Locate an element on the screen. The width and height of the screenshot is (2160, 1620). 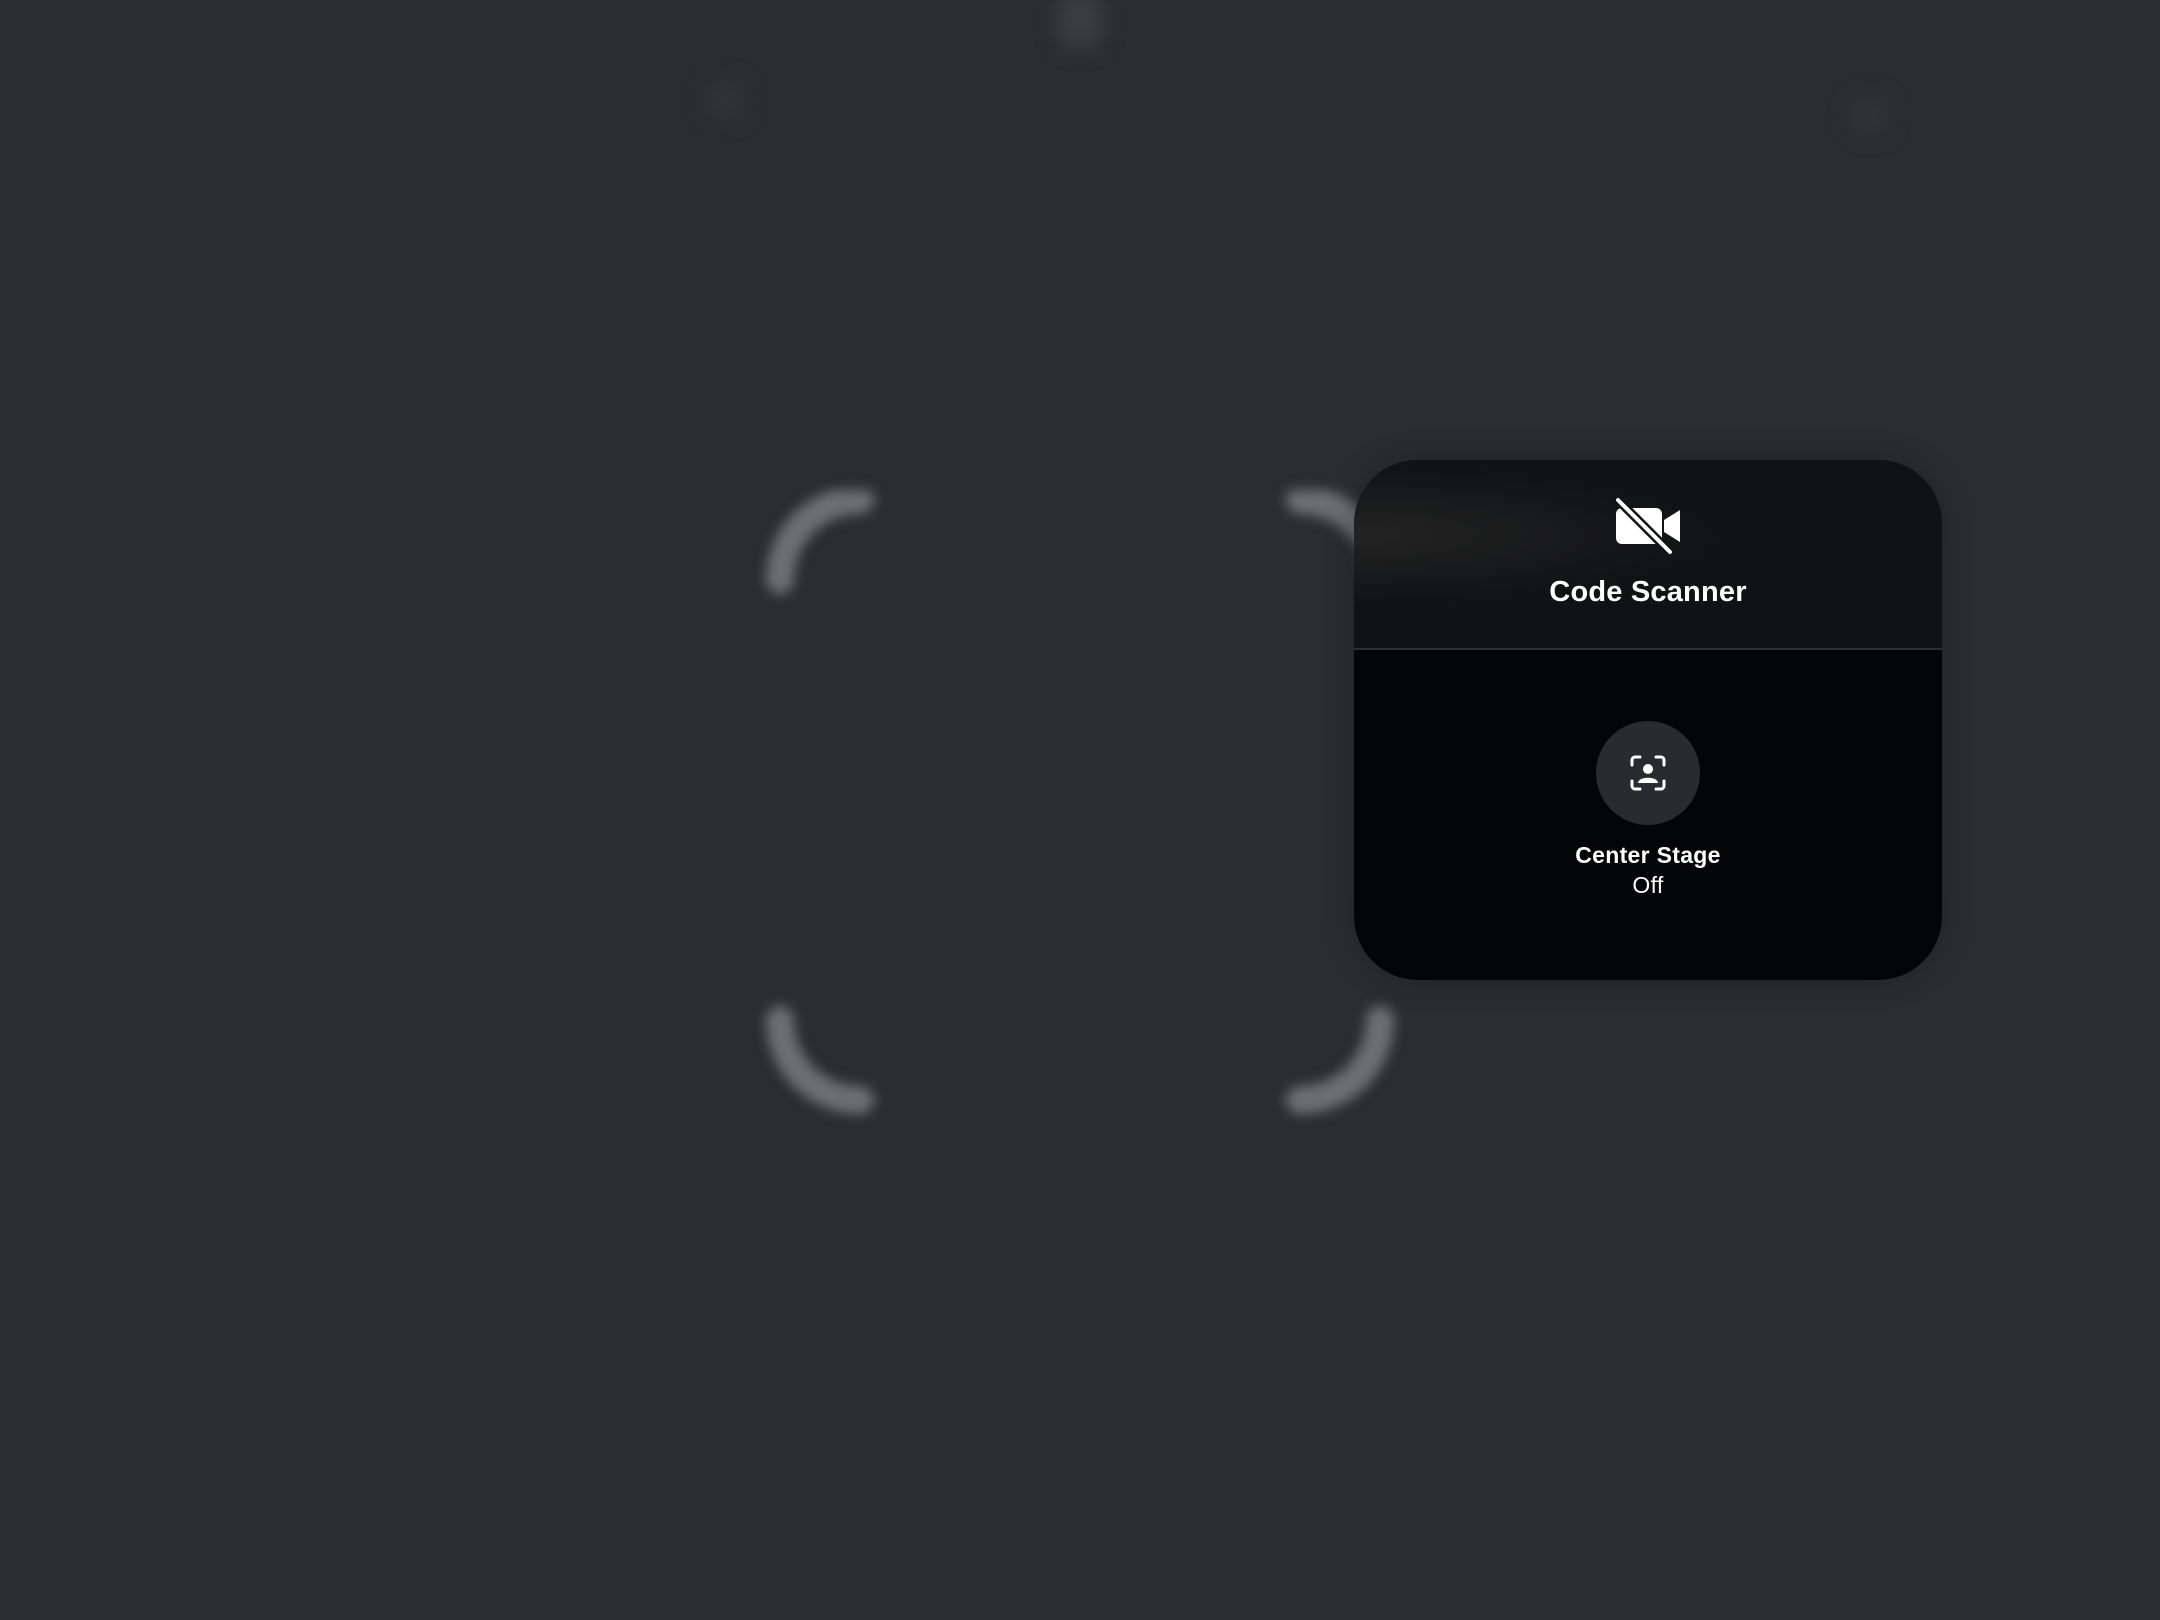
center-stage-label: Center Stage is located at coordinates (1648, 855).